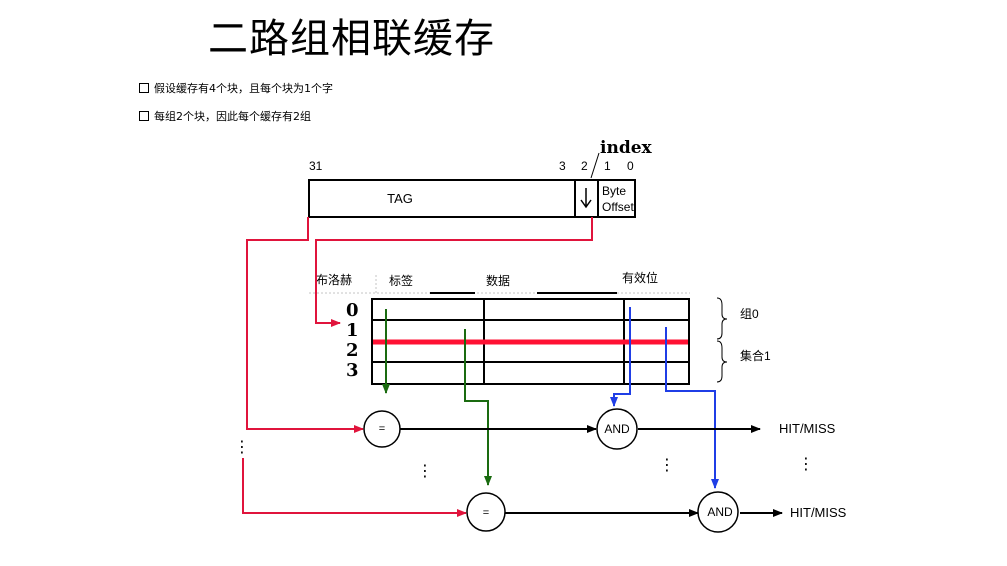  What do you see at coordinates (618, 207) in the screenshot?
I see `byte-offset-label-line2: Offset` at bounding box center [618, 207].